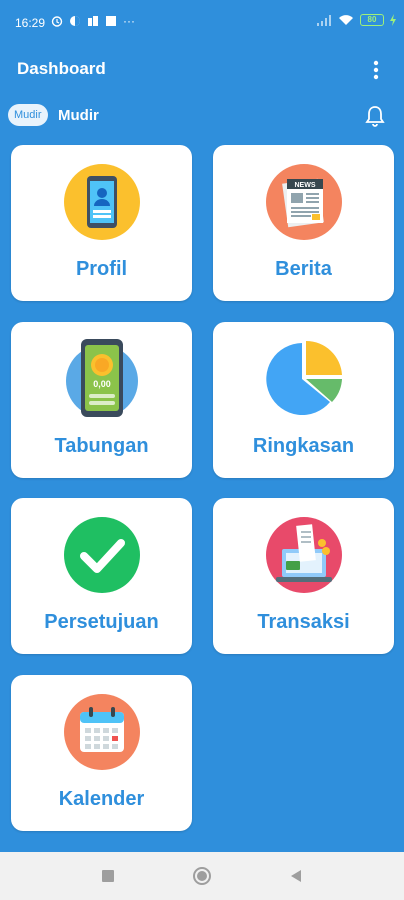 This screenshot has width=404, height=900. I want to click on status-notification-icons: ···, so click(93, 21).